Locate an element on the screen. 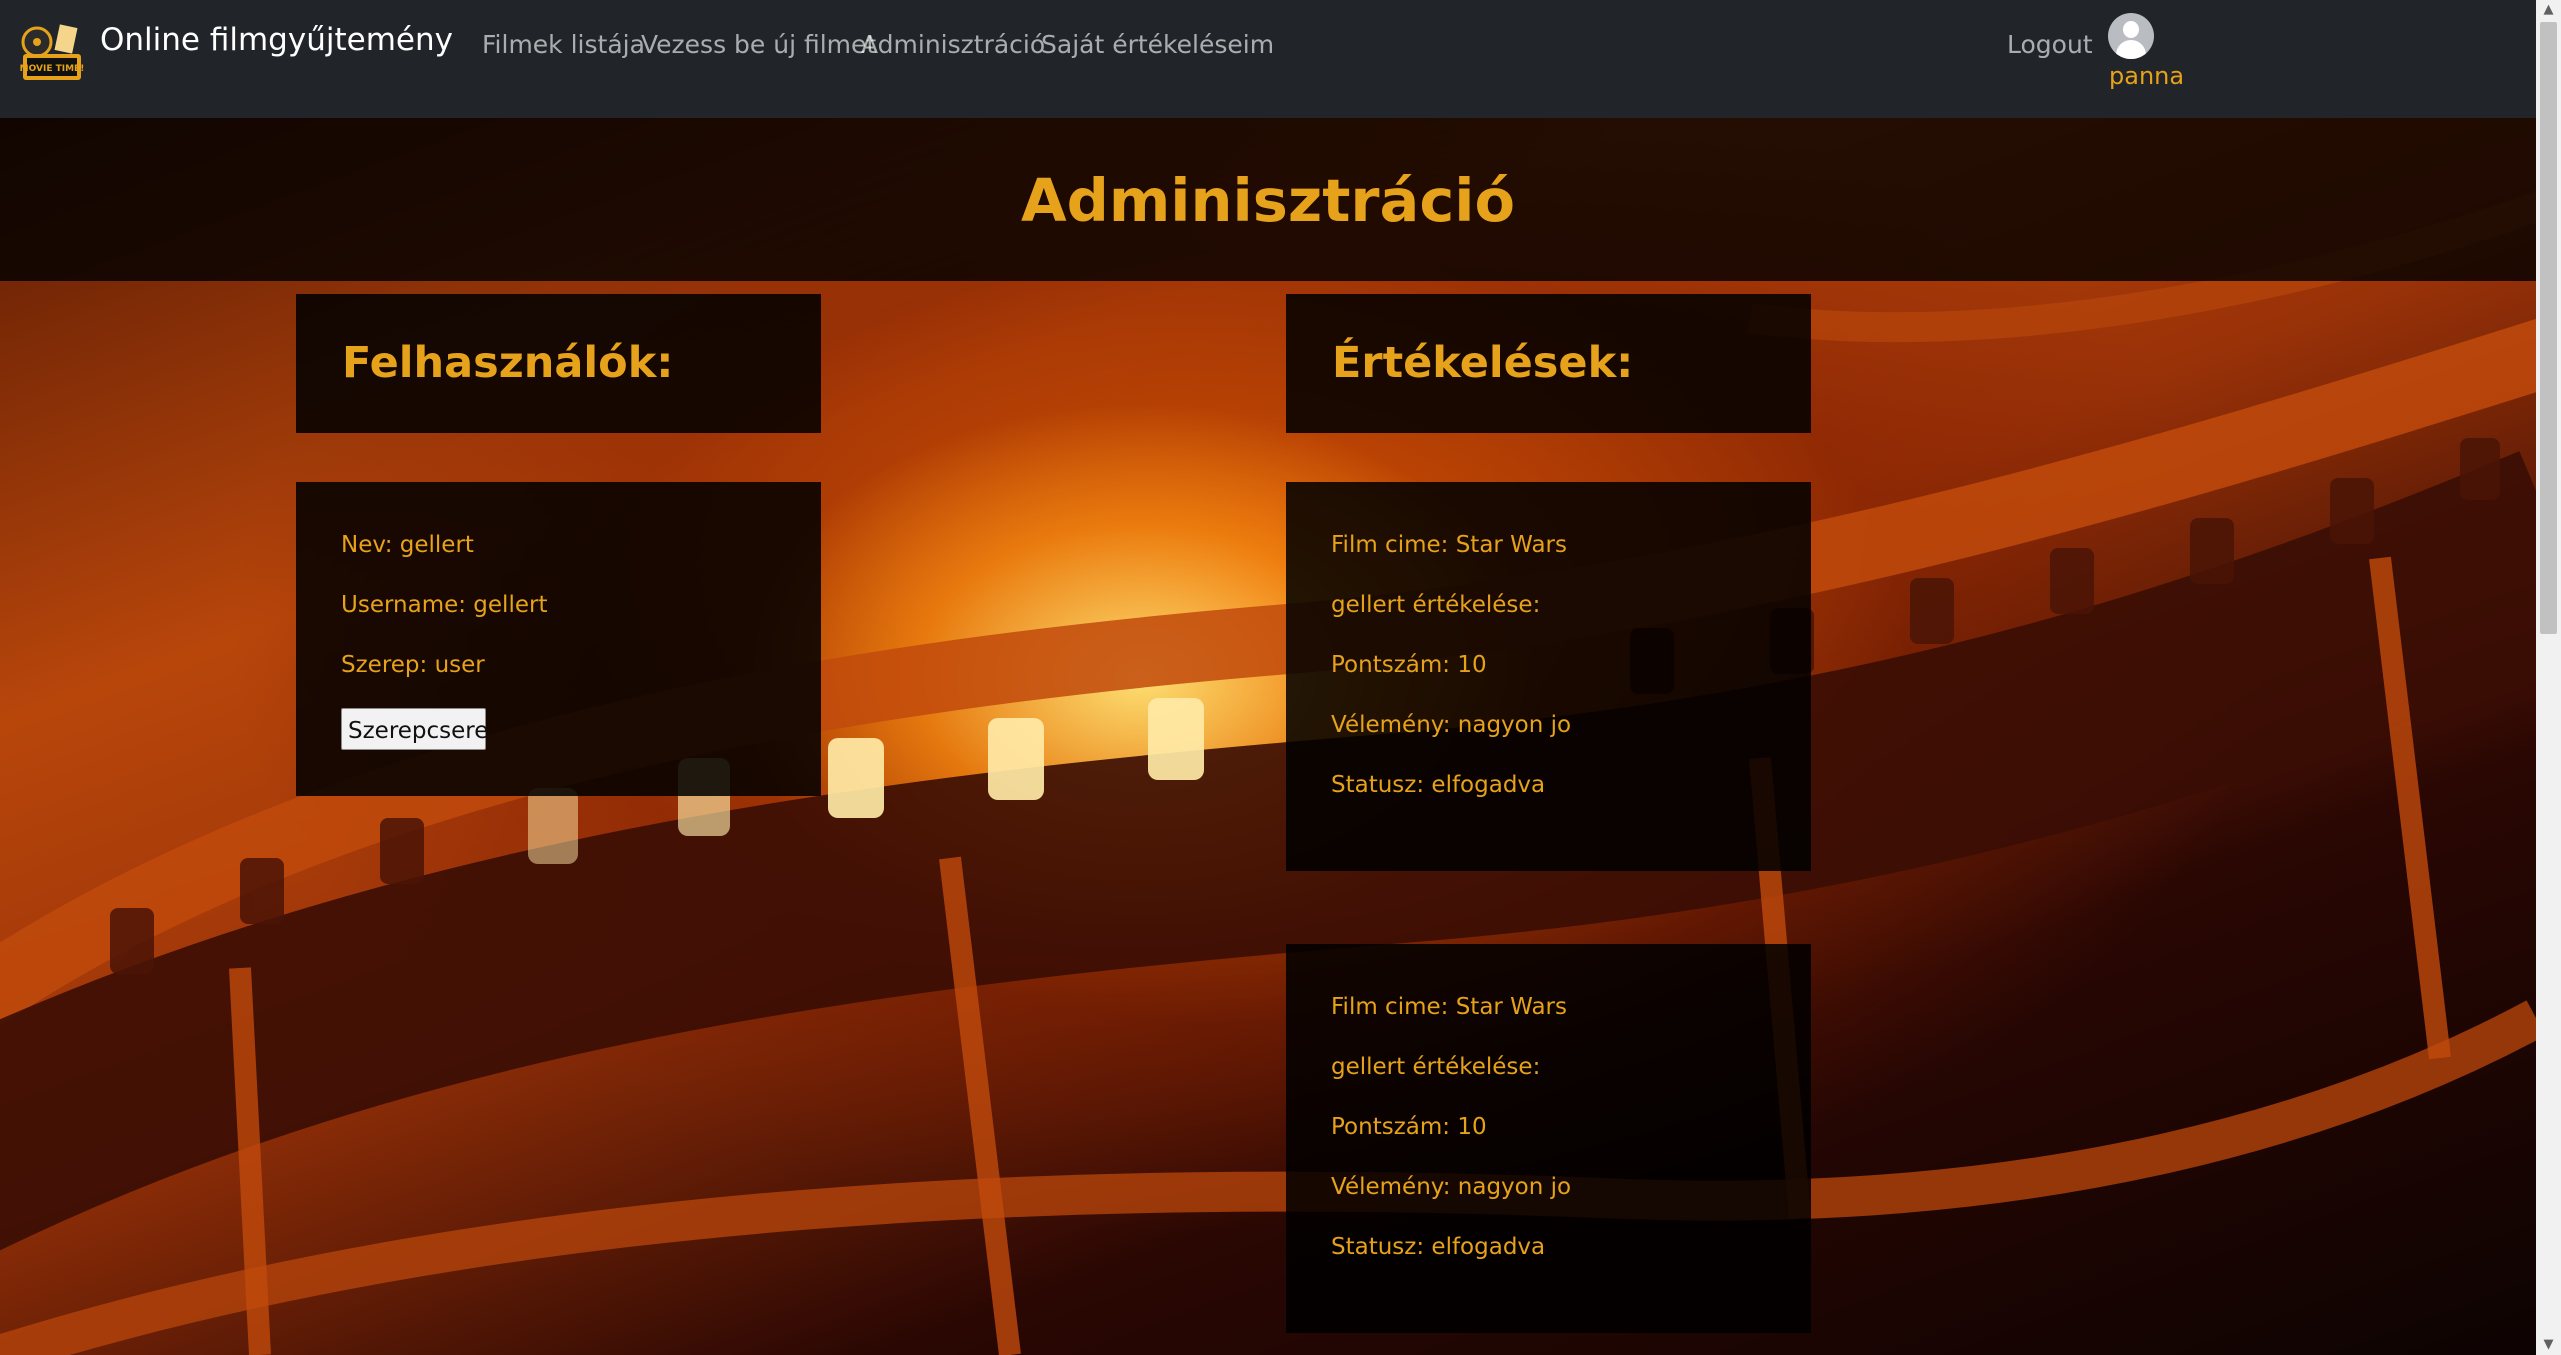 The height and width of the screenshot is (1355, 2561). page-scrollbar: ▲ ▼ is located at coordinates (2548, 677).